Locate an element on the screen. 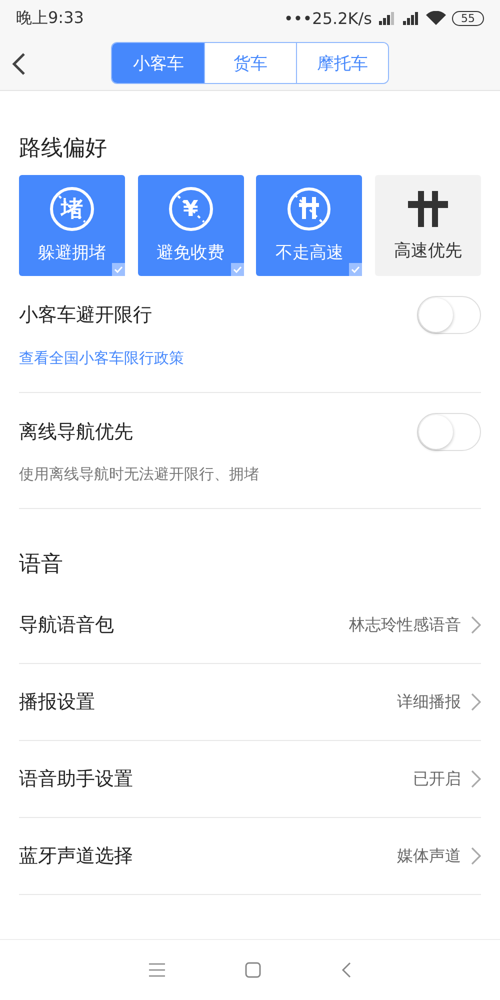 This screenshot has width=500, height=1000. section-title: 路线偏好 is located at coordinates (63, 149).